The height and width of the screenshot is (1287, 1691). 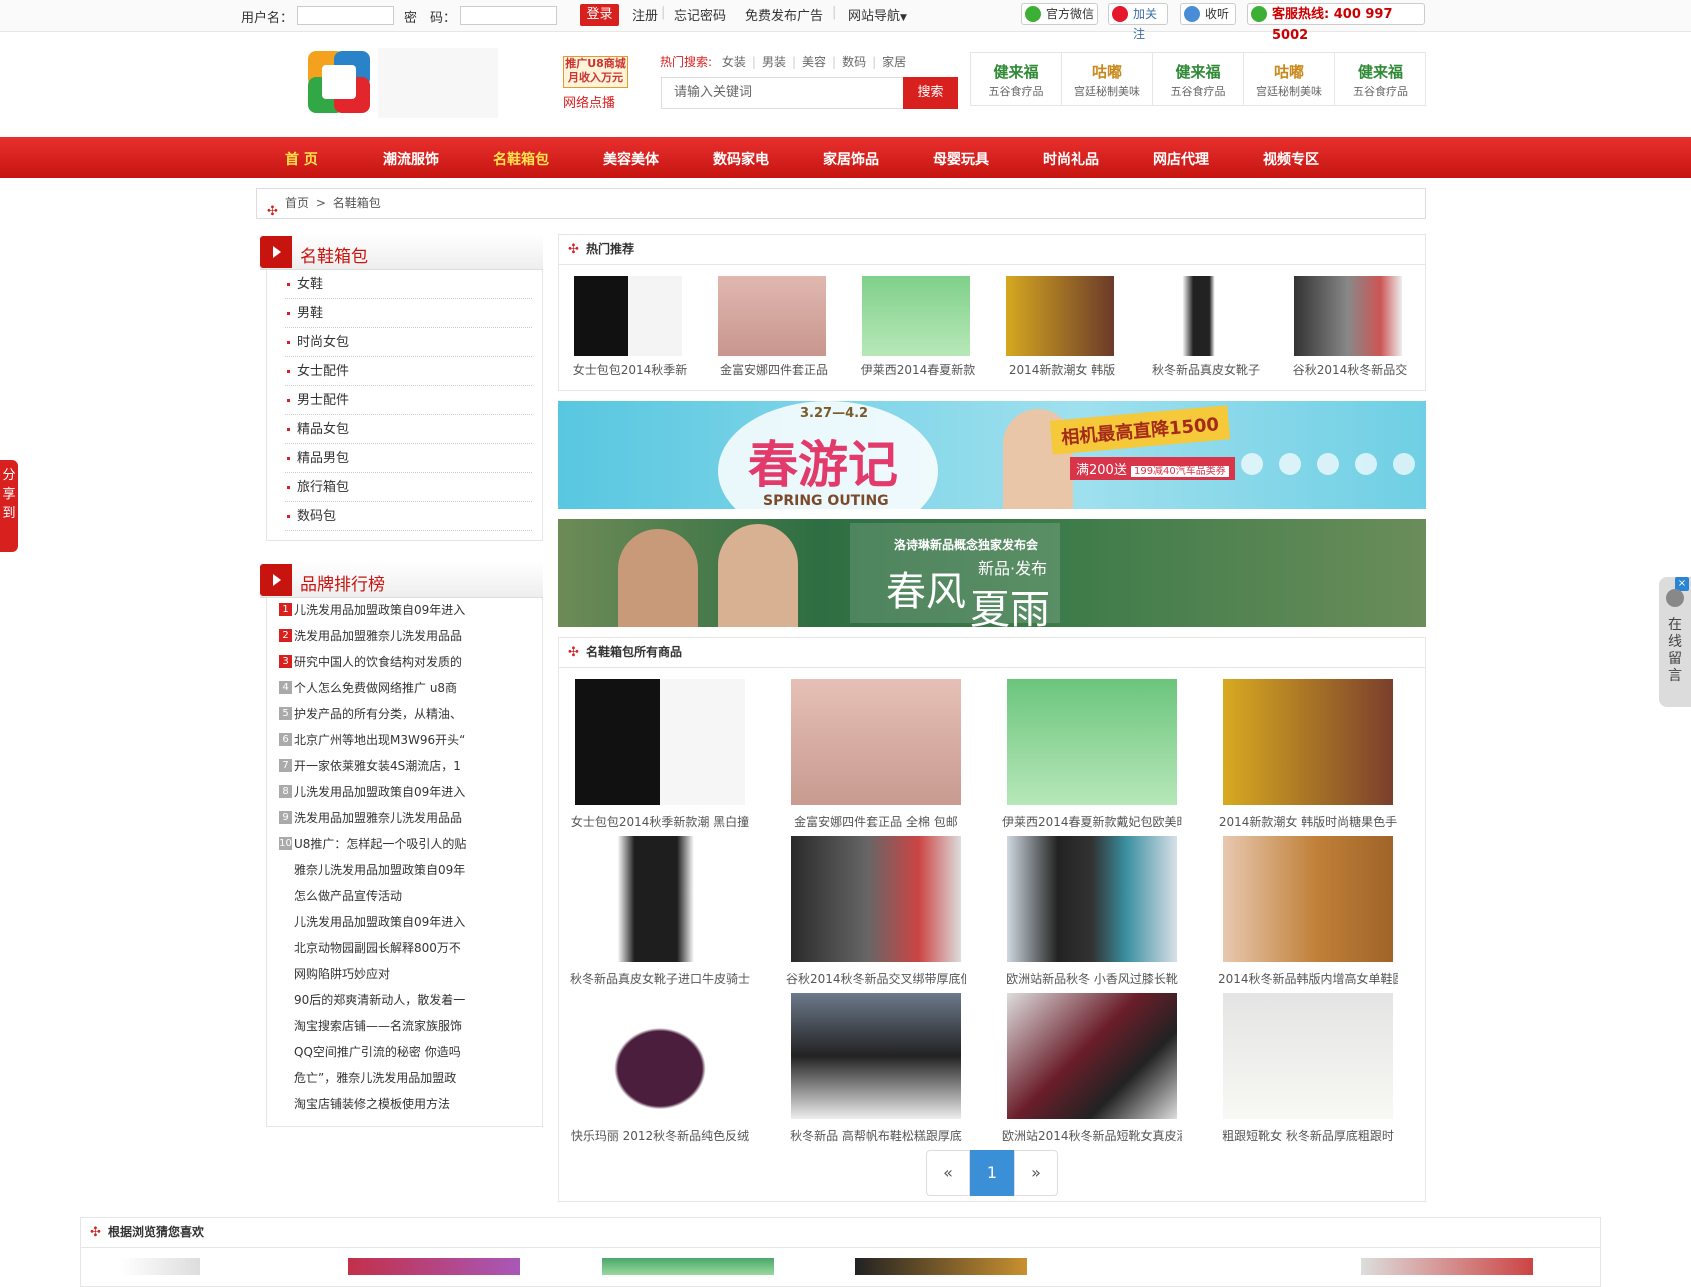 I want to click on article-item: QQ空间推广引流的秘密 你造吗, so click(x=370, y=1052).